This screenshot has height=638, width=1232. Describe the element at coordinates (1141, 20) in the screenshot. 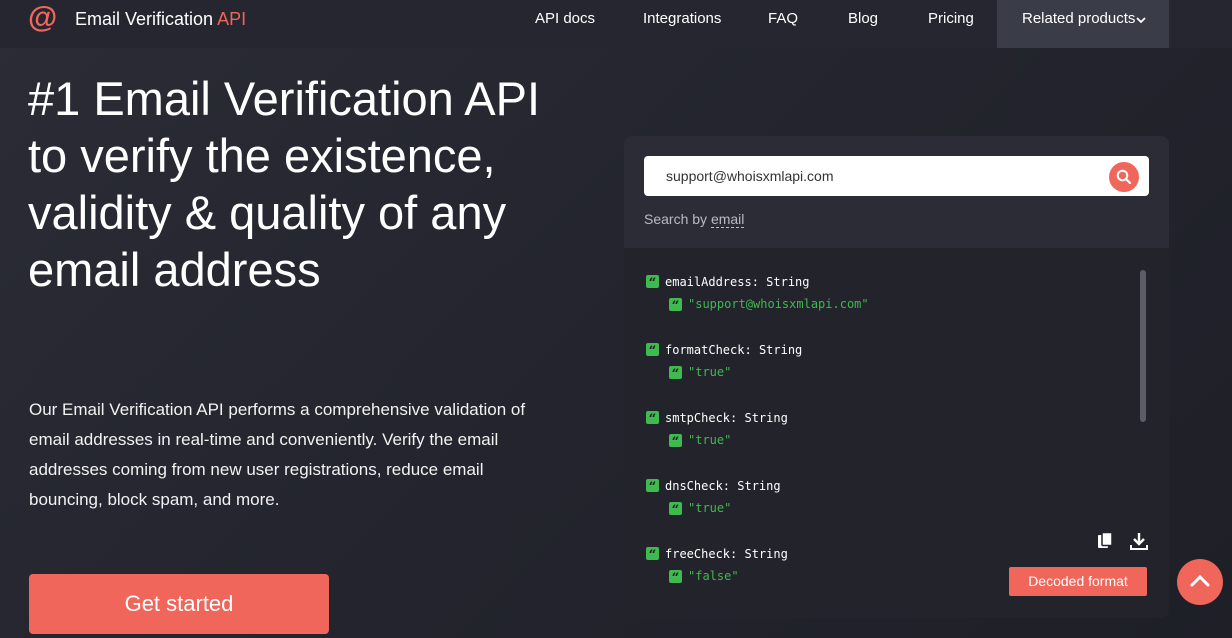

I see `chevron-down-icon` at that location.